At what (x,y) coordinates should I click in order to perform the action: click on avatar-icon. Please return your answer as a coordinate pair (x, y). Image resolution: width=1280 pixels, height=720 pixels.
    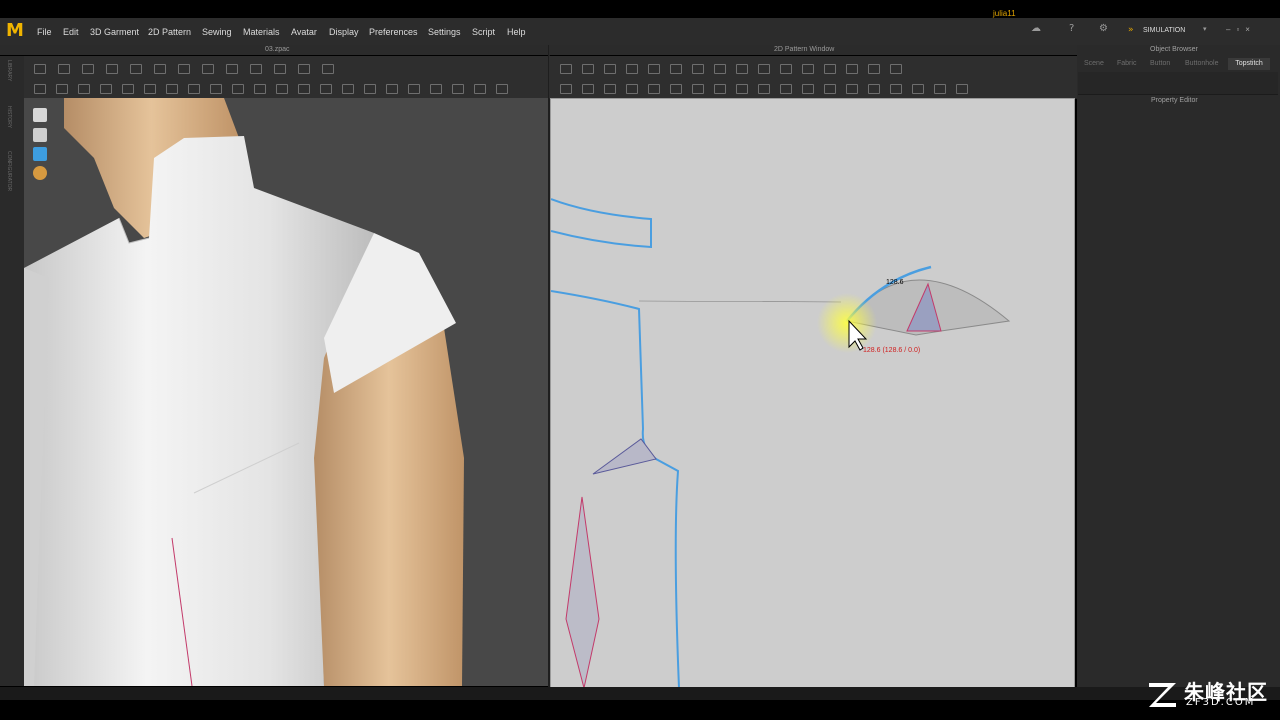
    Looking at the image, I should click on (40, 135).